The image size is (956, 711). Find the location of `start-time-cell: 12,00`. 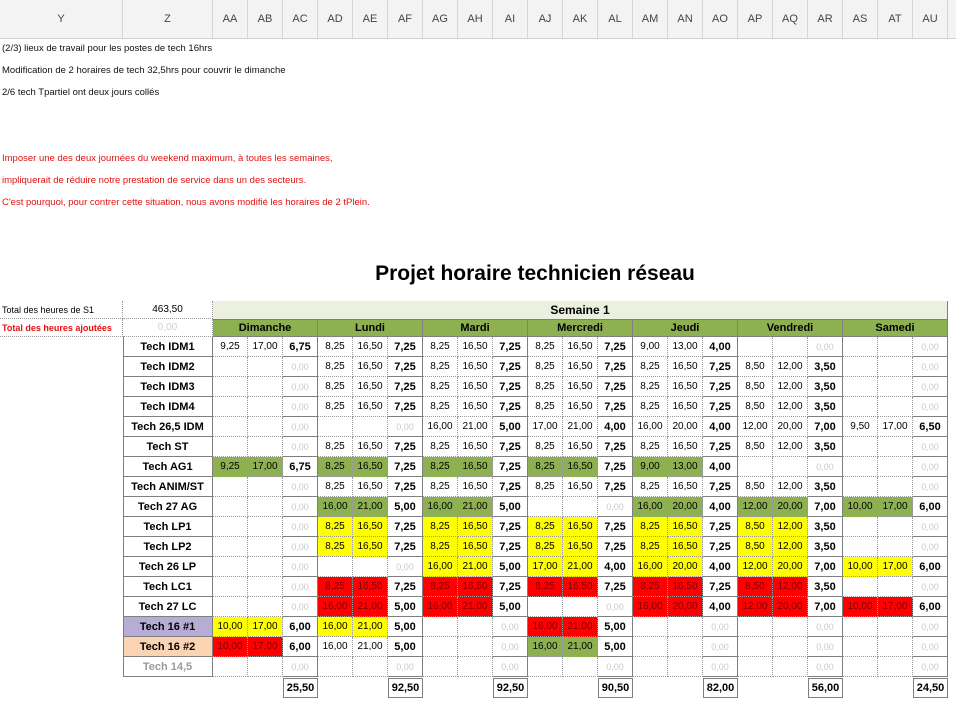

start-time-cell: 12,00 is located at coordinates (755, 427).